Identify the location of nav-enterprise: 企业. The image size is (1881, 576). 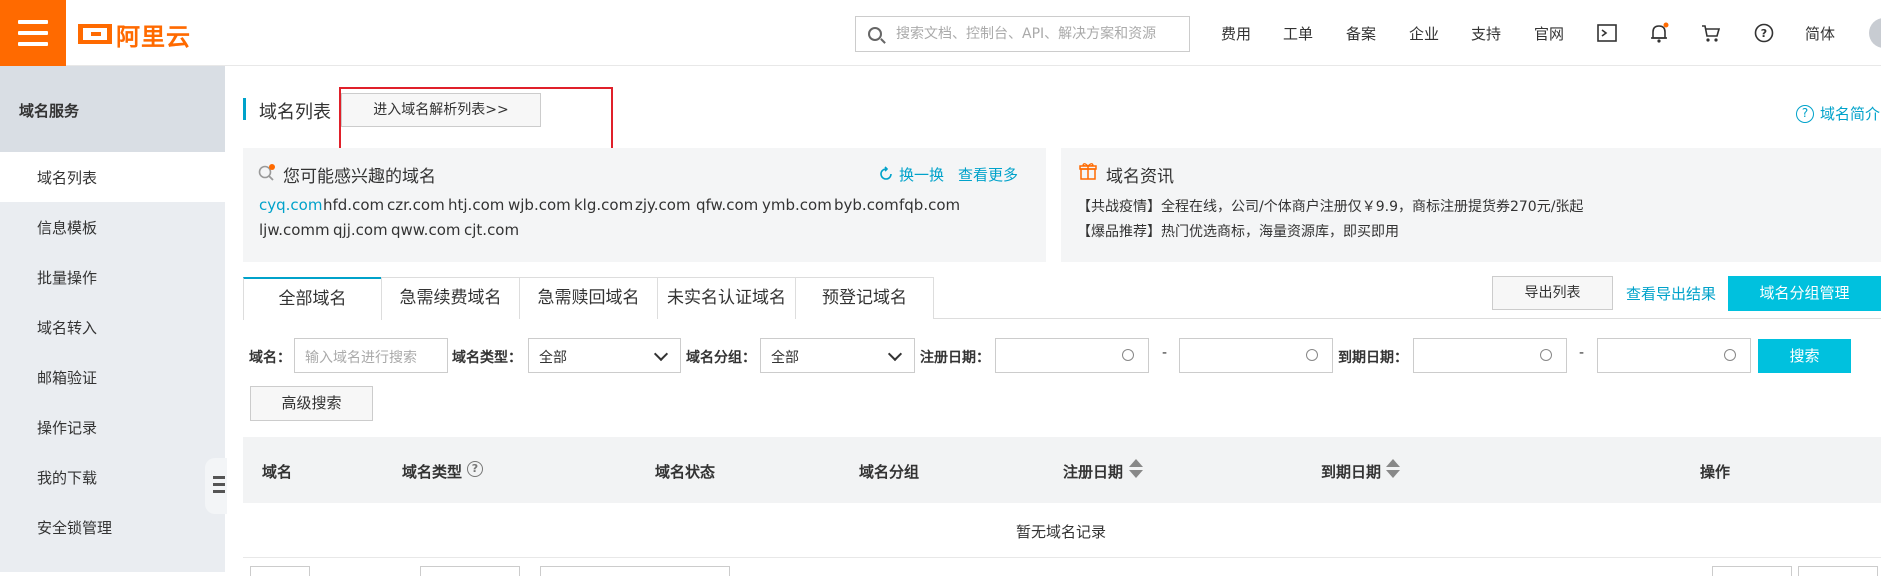
(1424, 33).